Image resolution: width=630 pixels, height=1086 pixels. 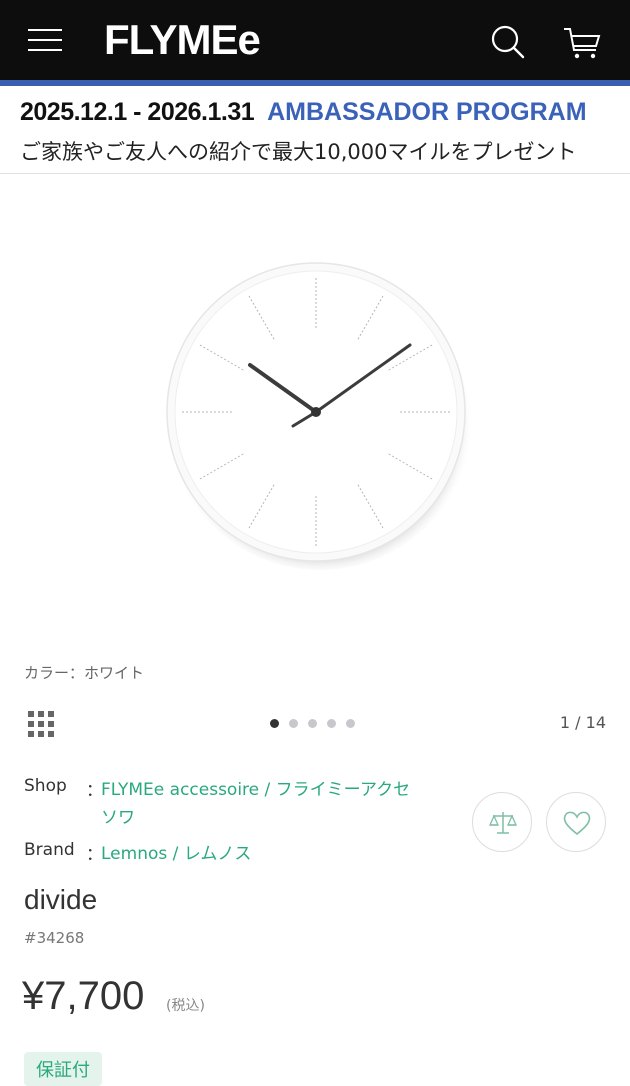 I want to click on tax-note: (税込), so click(x=185, y=1006).